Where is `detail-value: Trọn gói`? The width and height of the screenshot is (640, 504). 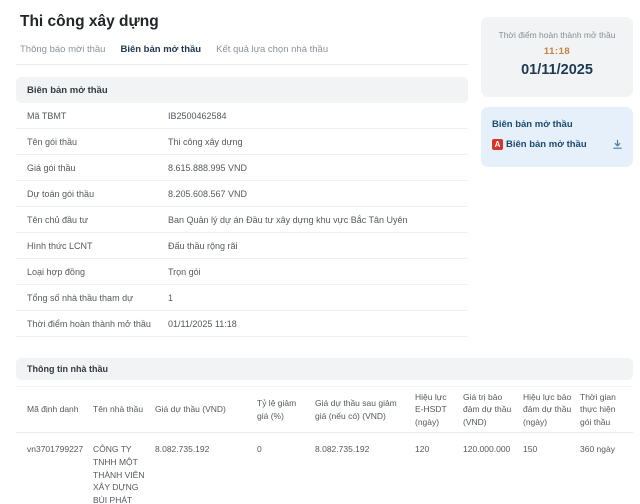 detail-value: Trọn gói is located at coordinates (184, 271).